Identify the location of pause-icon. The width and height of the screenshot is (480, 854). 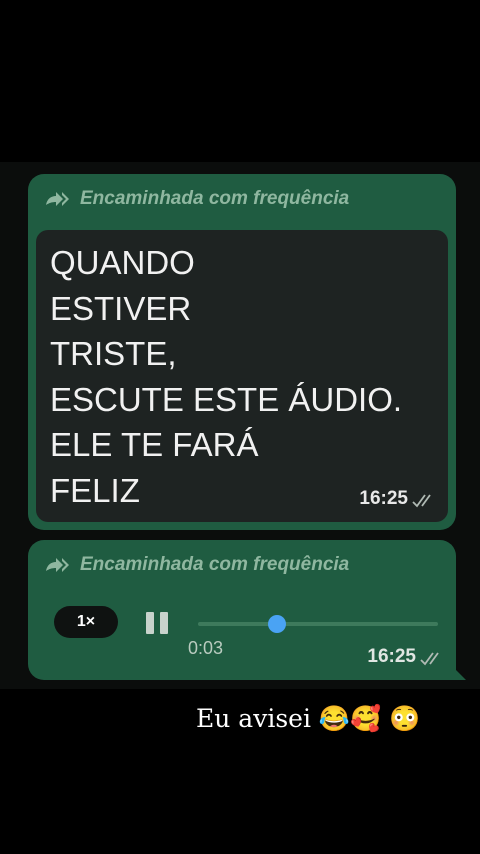
(158, 623).